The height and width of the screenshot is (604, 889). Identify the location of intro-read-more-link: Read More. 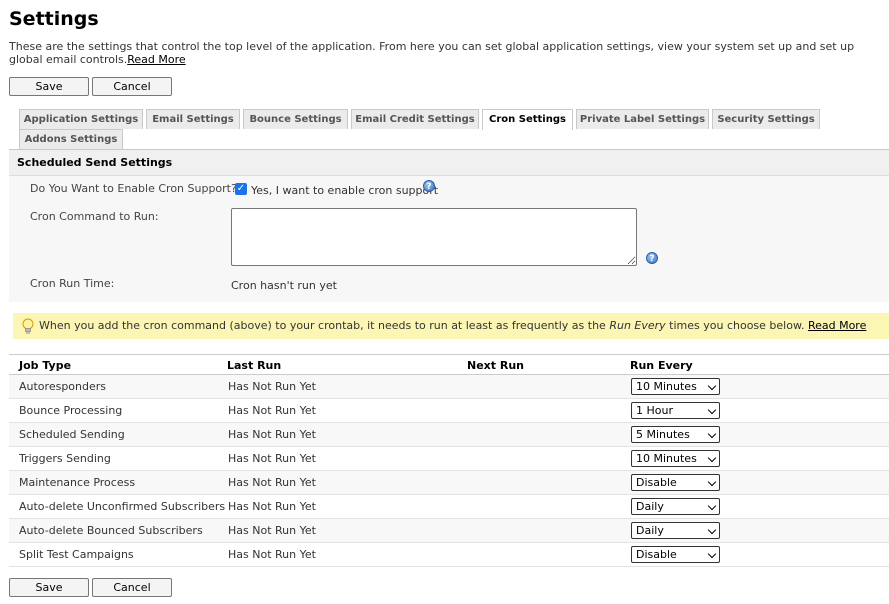
(156, 59).